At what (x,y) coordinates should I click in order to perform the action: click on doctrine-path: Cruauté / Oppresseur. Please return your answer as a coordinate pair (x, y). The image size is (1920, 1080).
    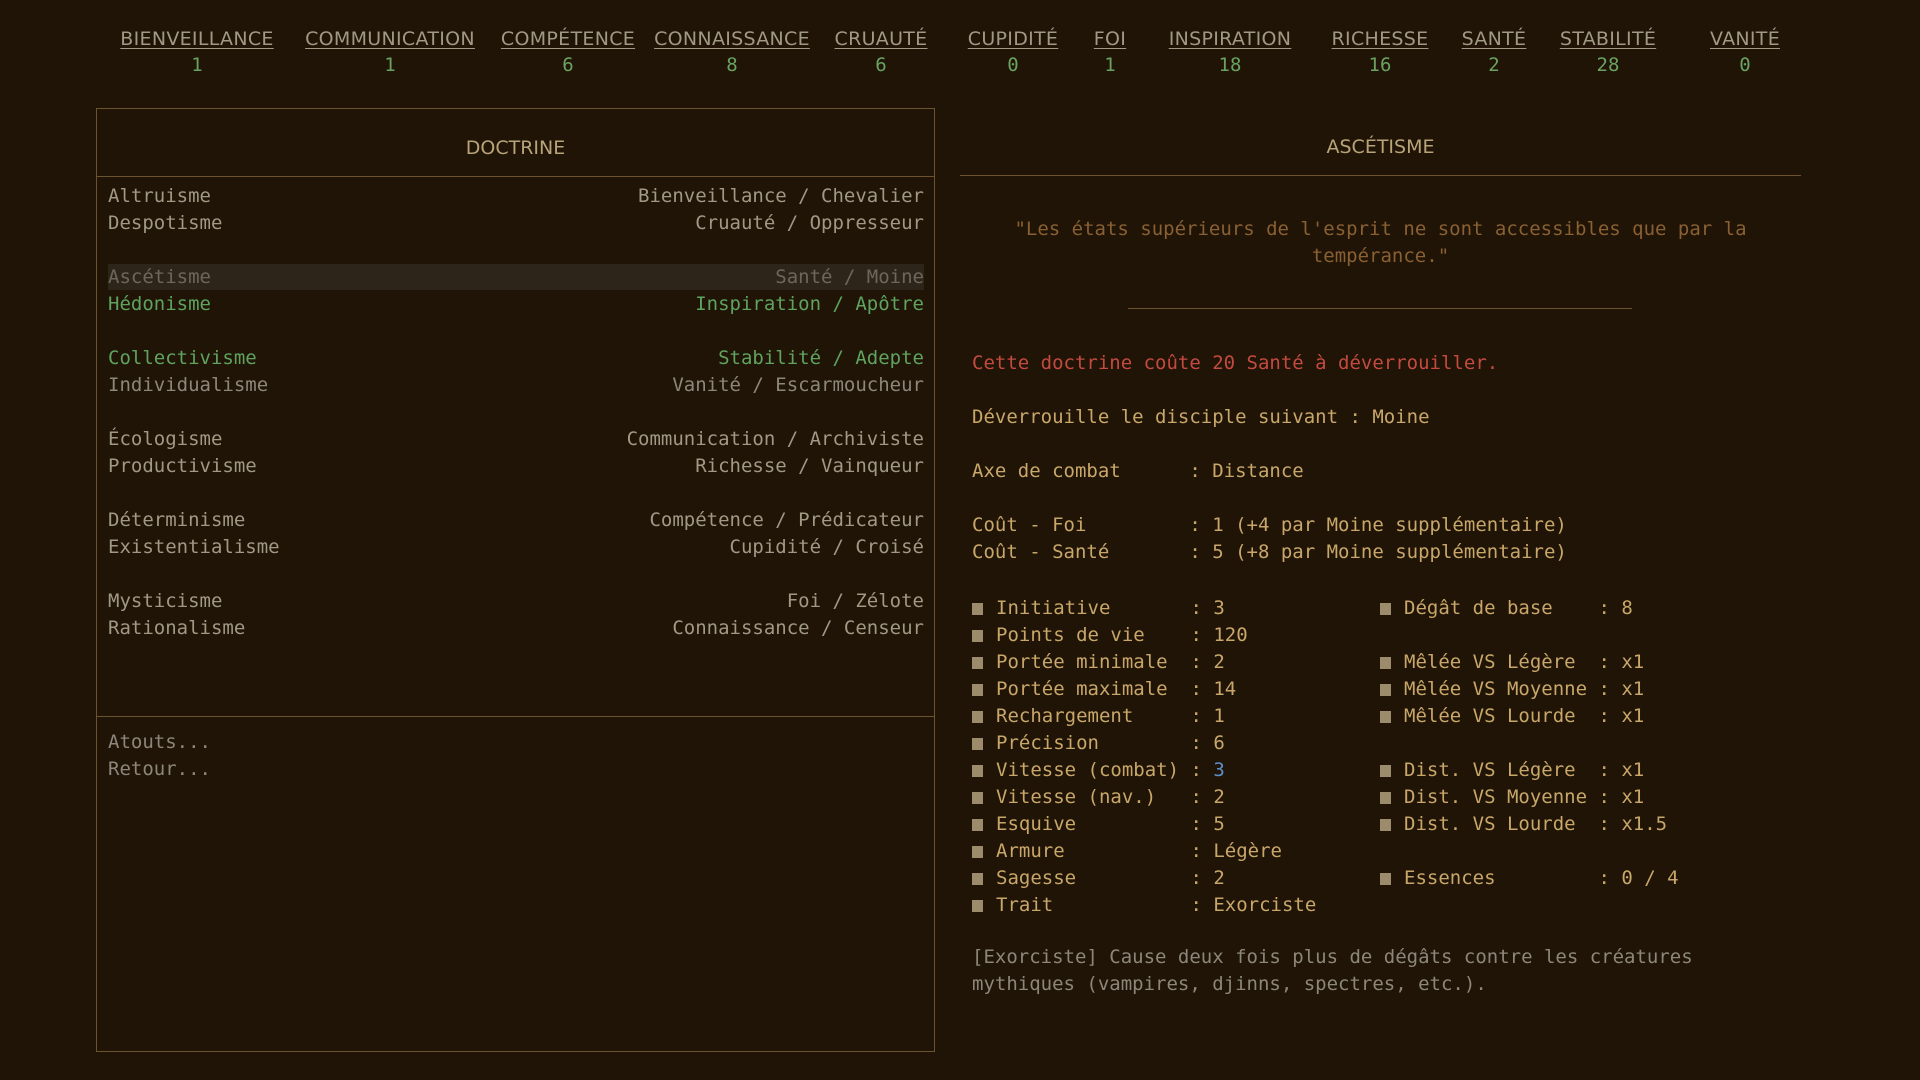
    Looking at the image, I should click on (809, 223).